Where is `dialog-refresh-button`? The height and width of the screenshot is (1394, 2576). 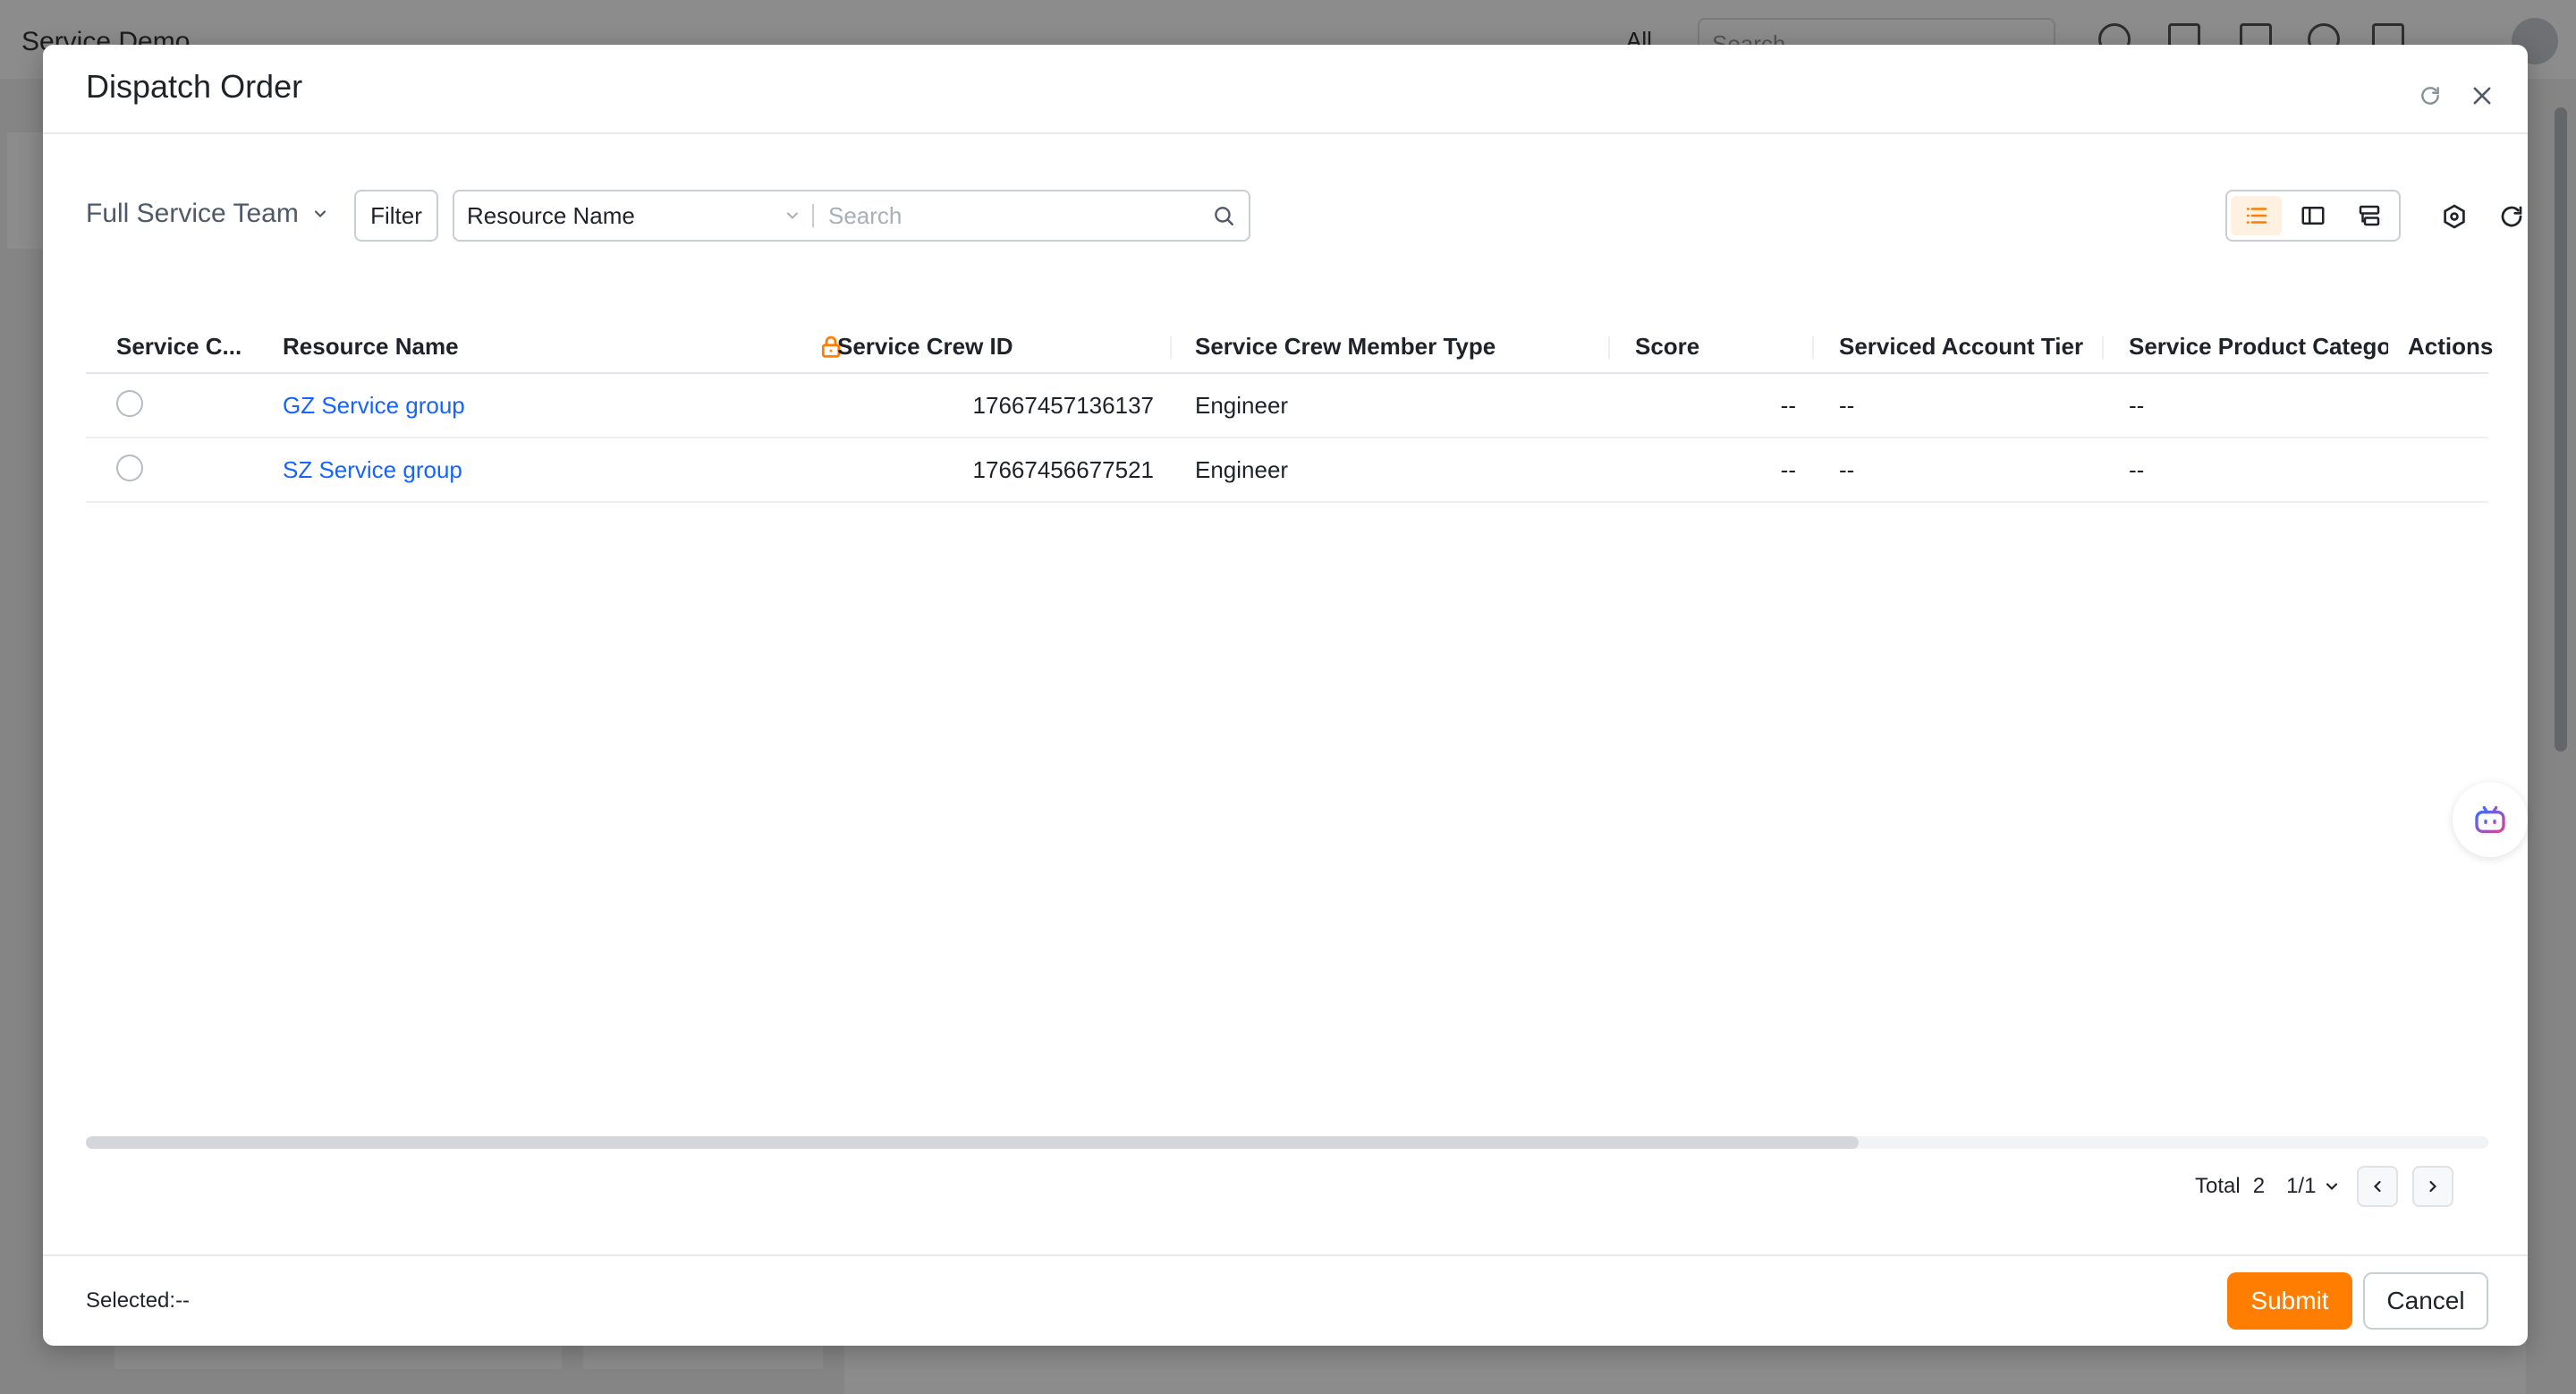 dialog-refresh-button is located at coordinates (2430, 96).